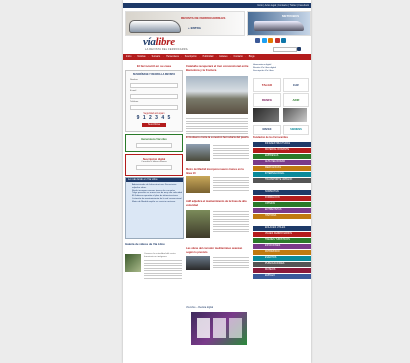 The image size is (410, 363). Describe the element at coordinates (264, 40) in the screenshot. I see `twitter-icon` at that location.